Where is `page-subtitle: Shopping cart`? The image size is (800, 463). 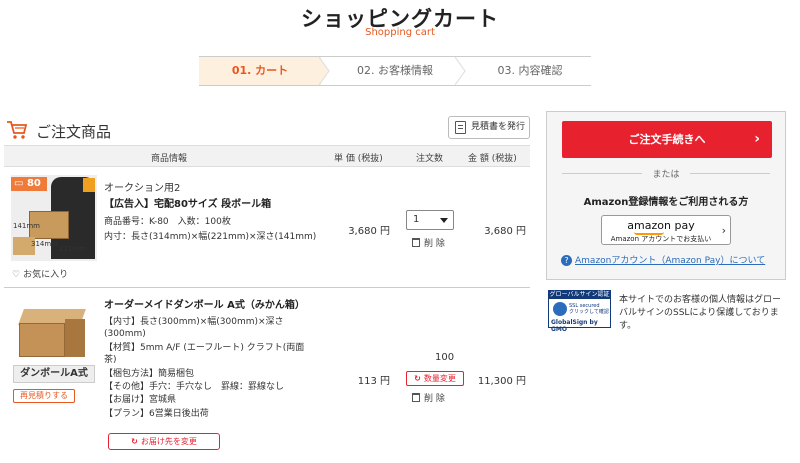
page-subtitle: Shopping cart is located at coordinates (400, 32).